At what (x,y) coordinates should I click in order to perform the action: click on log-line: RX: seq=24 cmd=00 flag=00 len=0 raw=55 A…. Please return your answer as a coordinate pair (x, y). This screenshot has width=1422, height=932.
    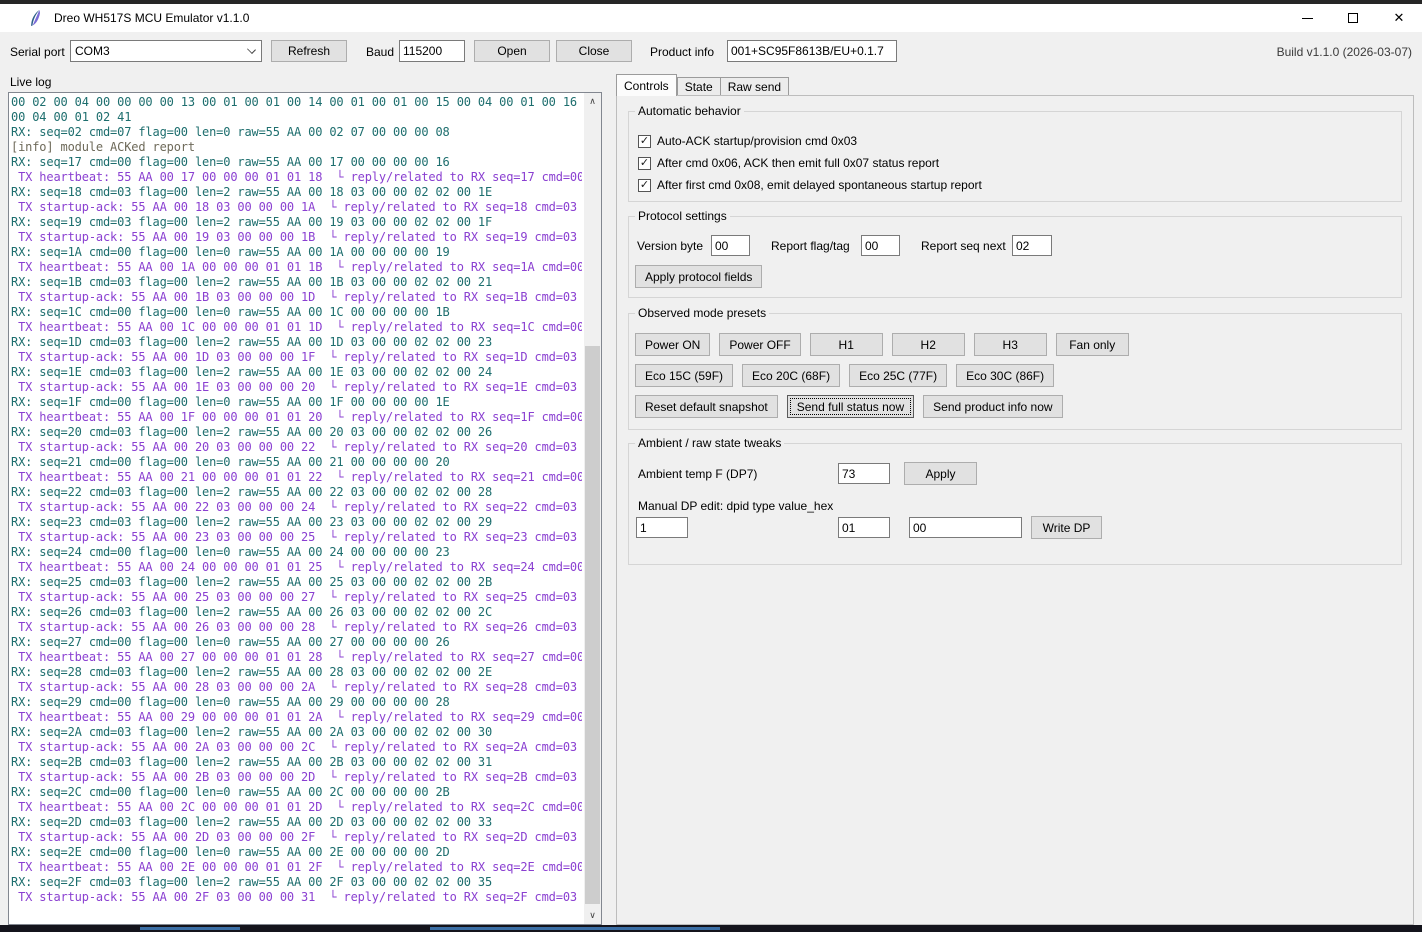
    Looking at the image, I should click on (230, 552).